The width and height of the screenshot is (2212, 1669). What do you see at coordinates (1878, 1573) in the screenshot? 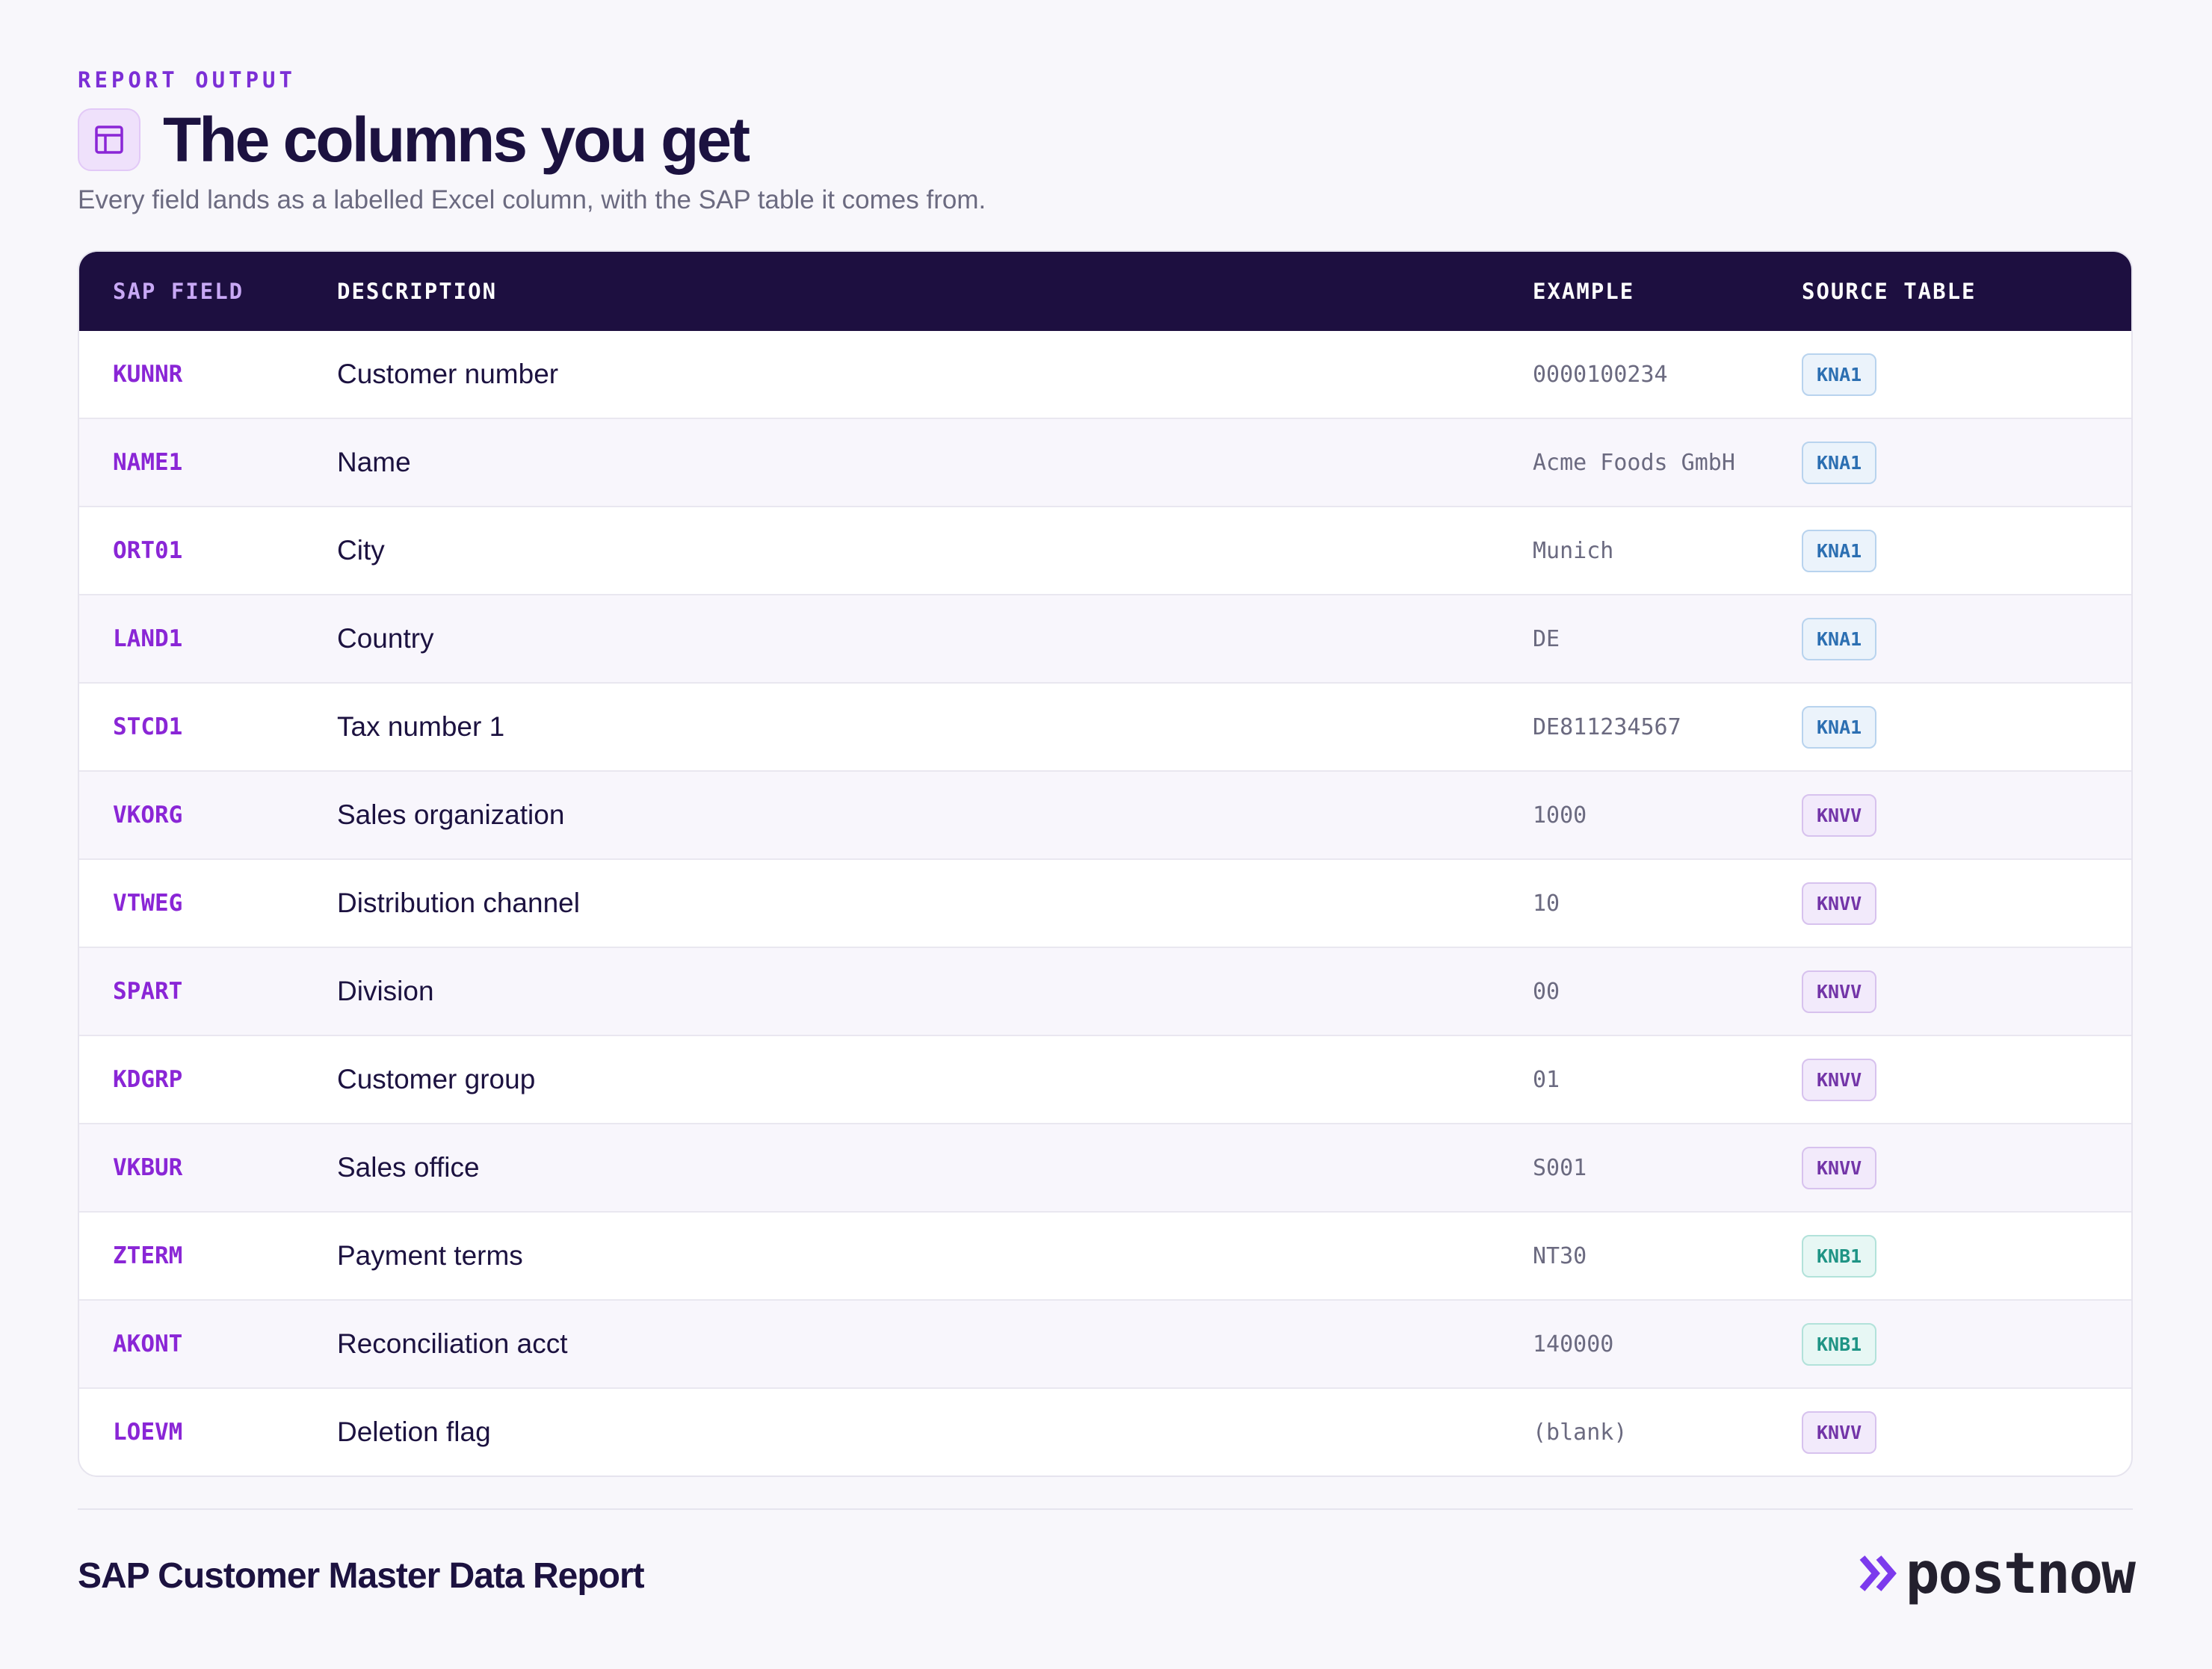
I see `double-chevron-icon` at bounding box center [1878, 1573].